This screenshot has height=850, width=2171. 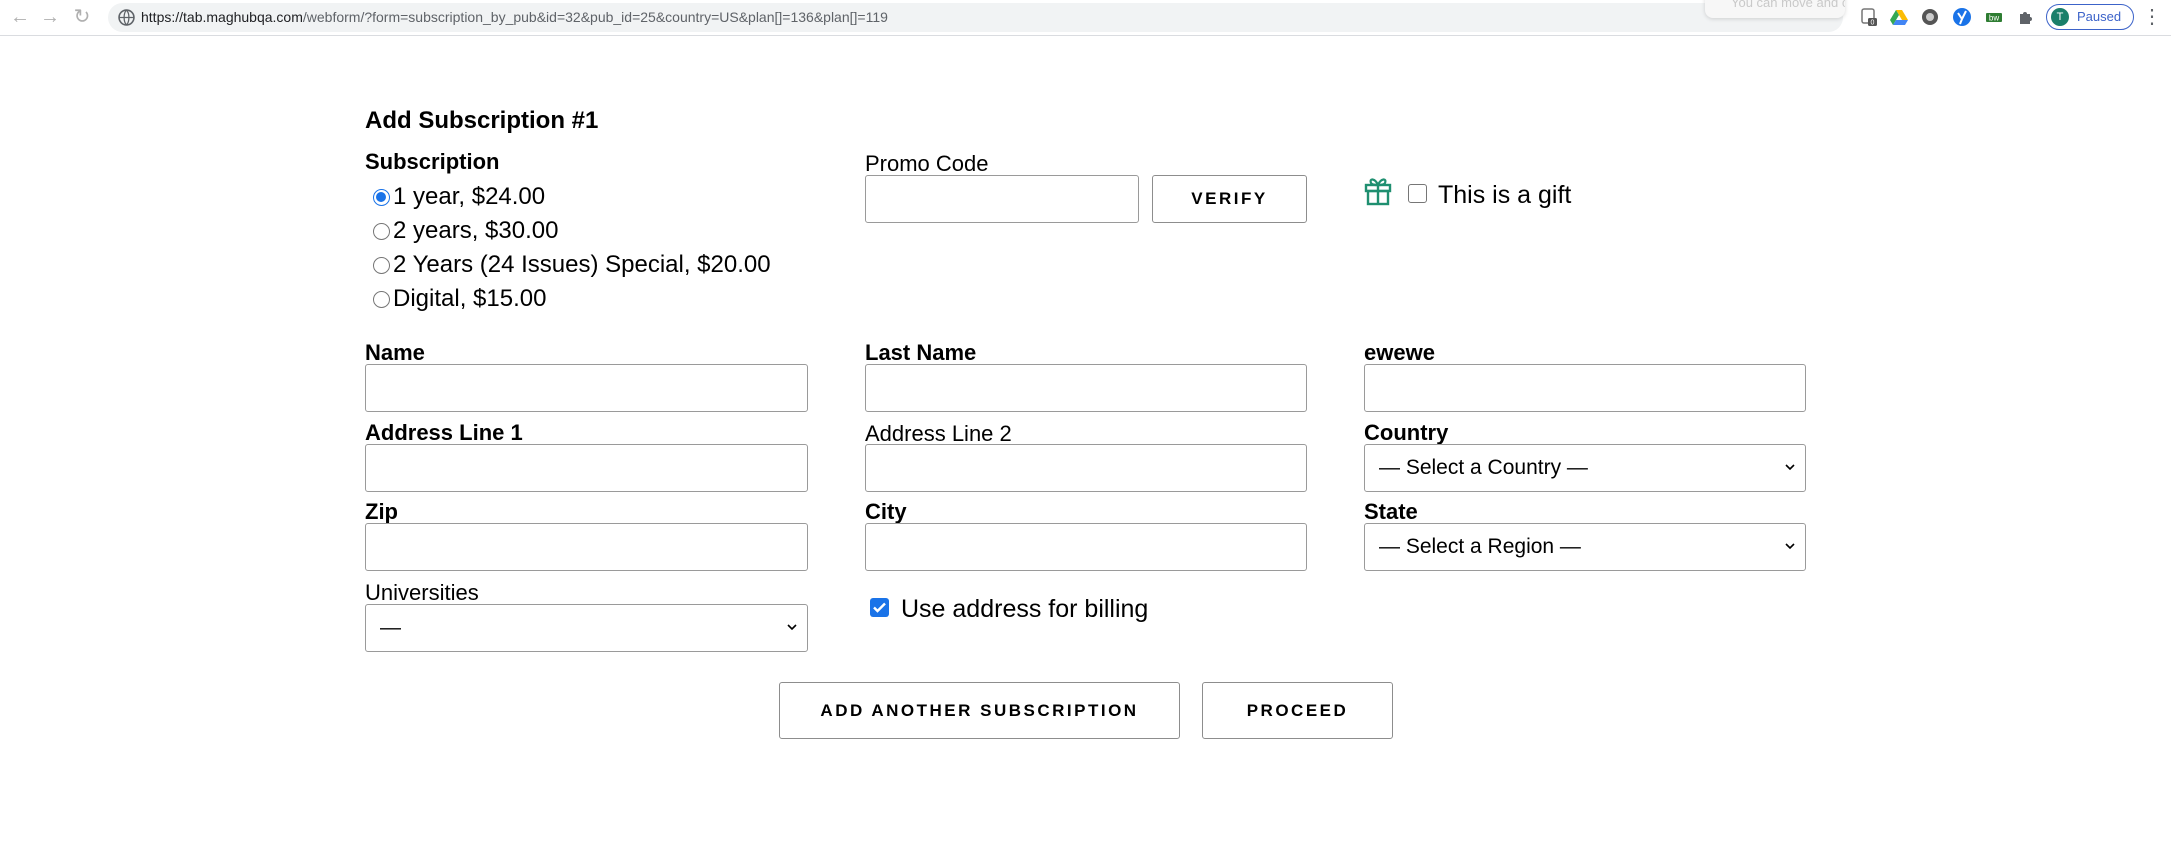 What do you see at coordinates (1391, 511) in the screenshot?
I see `state-label: State` at bounding box center [1391, 511].